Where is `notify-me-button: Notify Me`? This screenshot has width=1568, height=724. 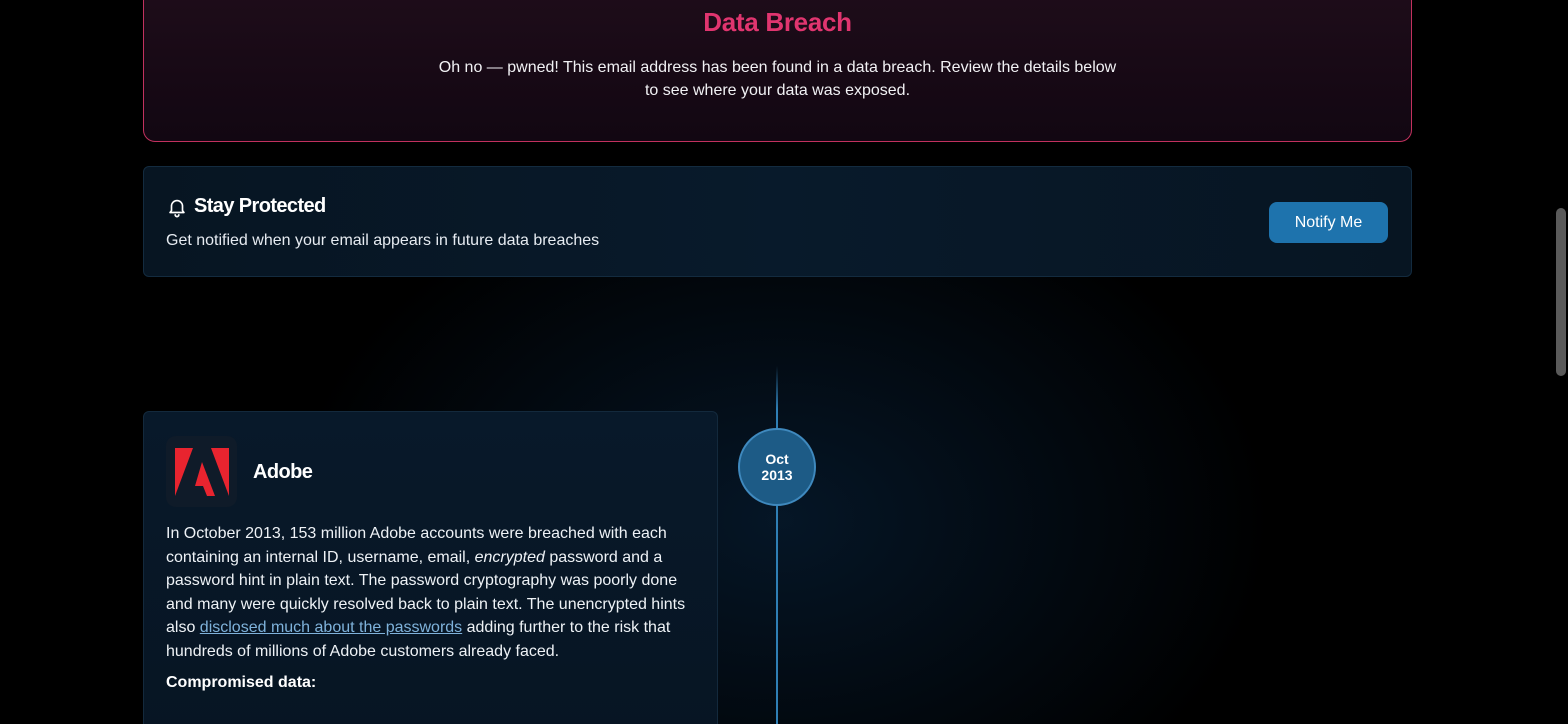 notify-me-button: Notify Me is located at coordinates (1328, 222).